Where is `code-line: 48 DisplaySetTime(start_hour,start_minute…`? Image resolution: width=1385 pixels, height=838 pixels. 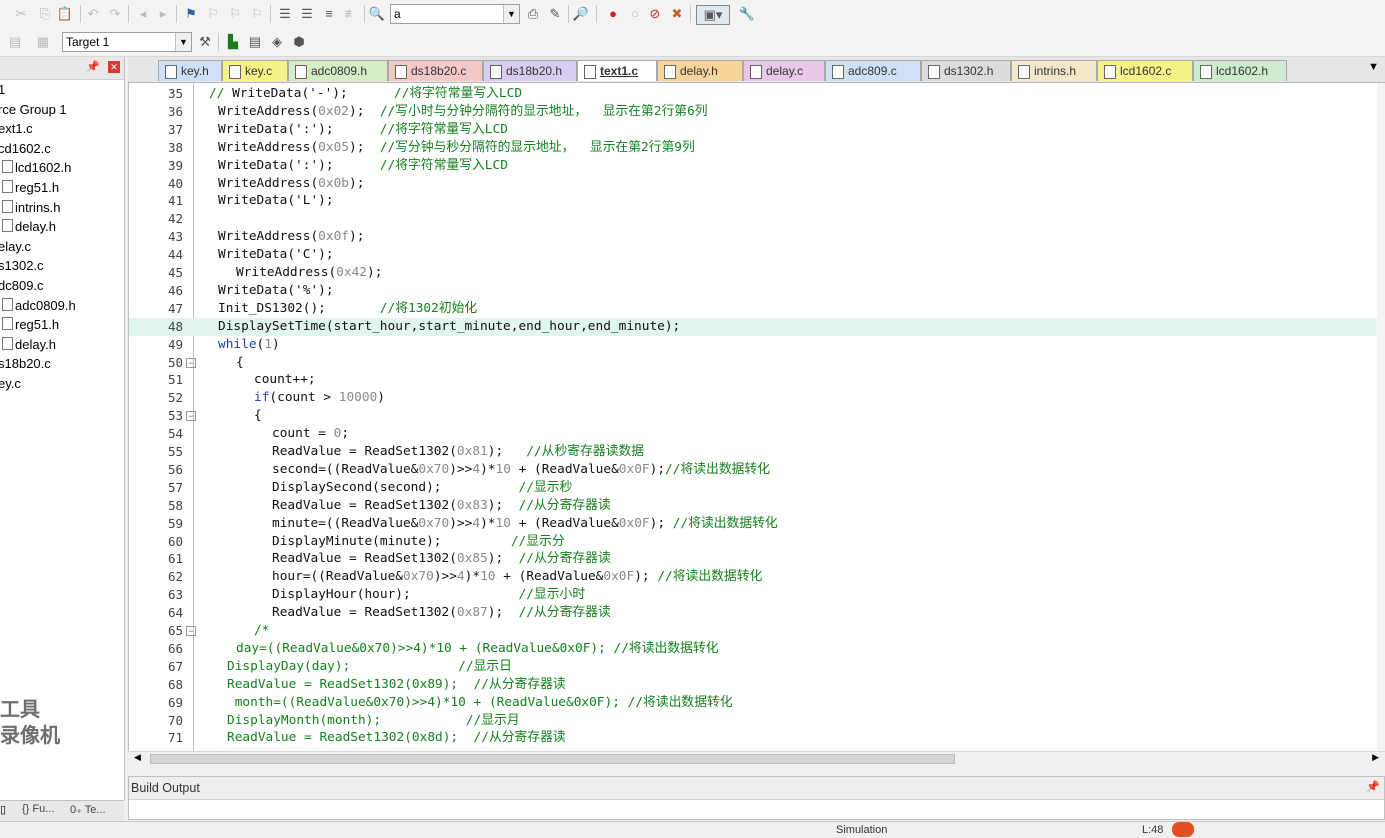 code-line: 48 DisplaySetTime(start_hour,start_minute… is located at coordinates (754, 326).